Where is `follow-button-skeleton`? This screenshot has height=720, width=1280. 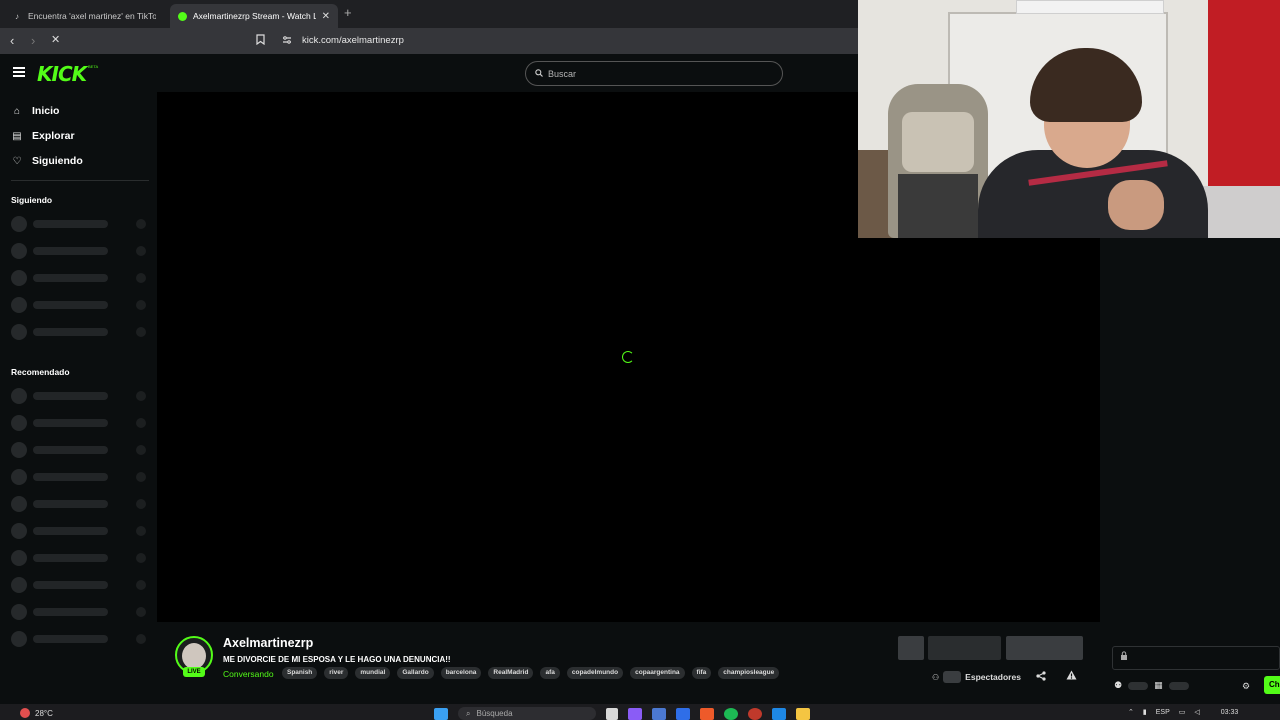
follow-button-skeleton is located at coordinates (1044, 648).